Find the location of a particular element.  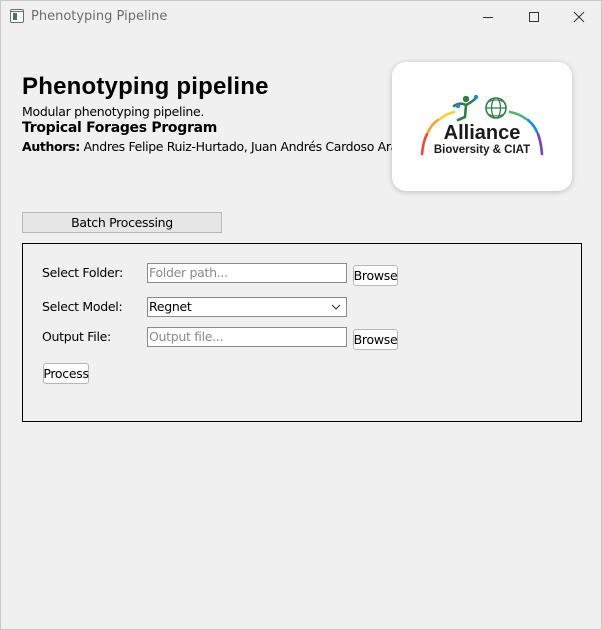

batch-processing-tab: Batch Processing is located at coordinates (122, 222).